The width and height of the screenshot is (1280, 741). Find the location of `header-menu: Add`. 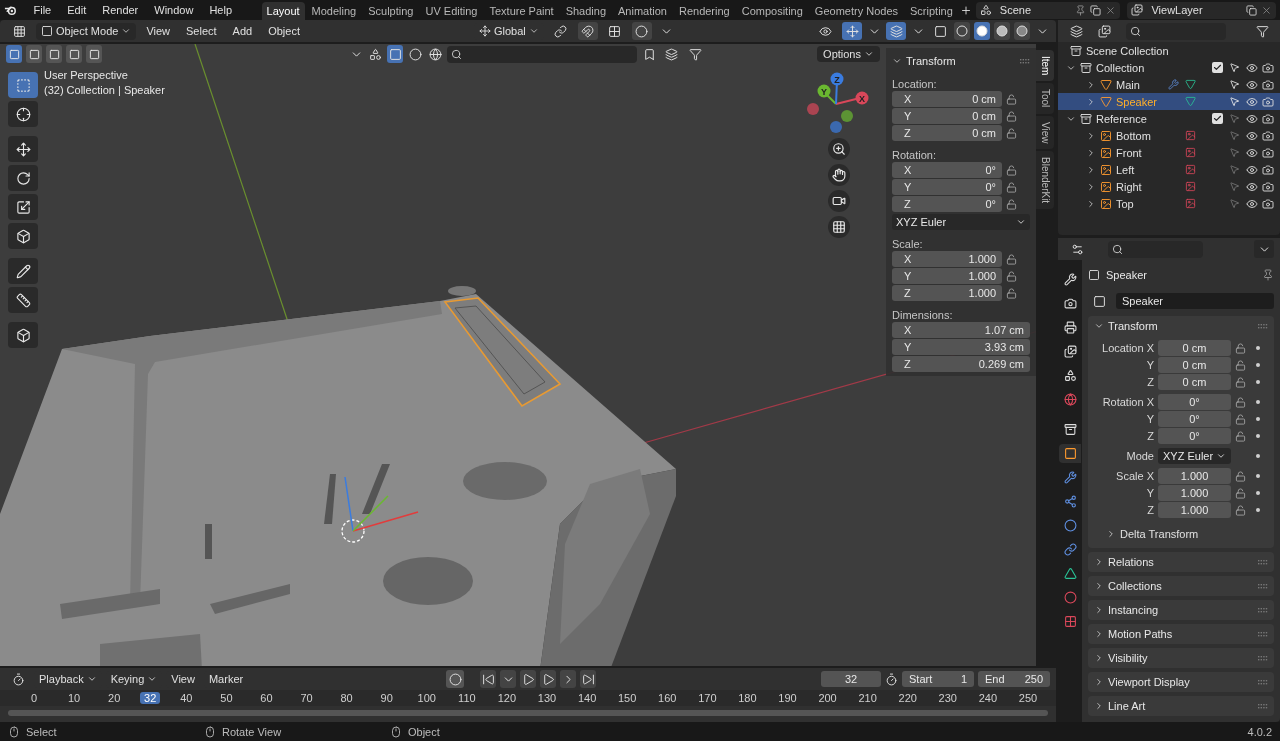

header-menu: Add is located at coordinates (242, 31).